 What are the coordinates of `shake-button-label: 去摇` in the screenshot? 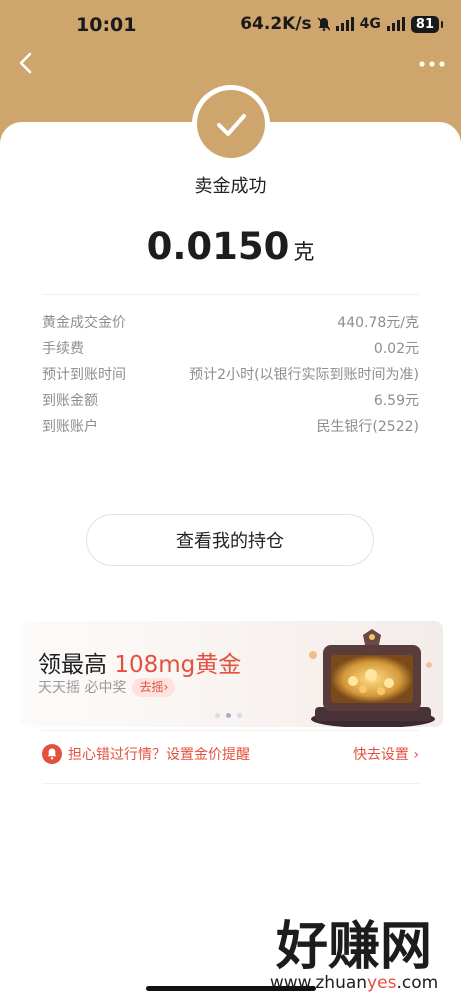 It's located at (151, 686).